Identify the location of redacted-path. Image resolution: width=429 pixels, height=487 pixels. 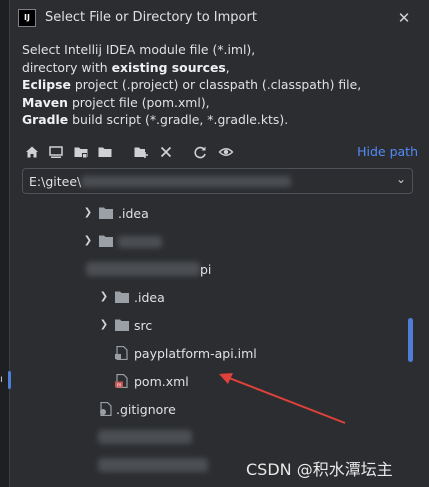
(186, 181).